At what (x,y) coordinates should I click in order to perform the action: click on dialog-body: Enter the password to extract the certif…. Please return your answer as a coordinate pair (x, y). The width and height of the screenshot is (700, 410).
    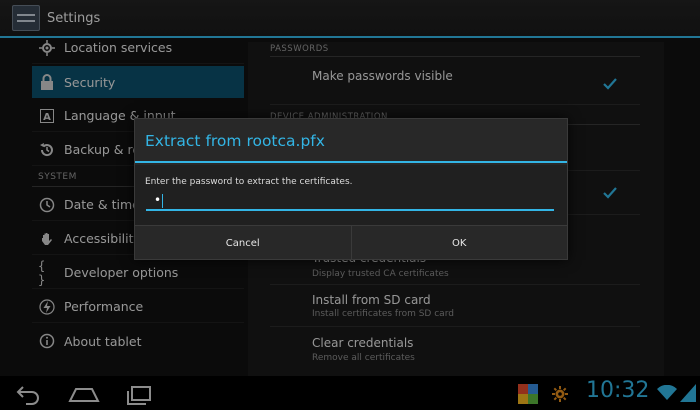
    Looking at the image, I should click on (351, 195).